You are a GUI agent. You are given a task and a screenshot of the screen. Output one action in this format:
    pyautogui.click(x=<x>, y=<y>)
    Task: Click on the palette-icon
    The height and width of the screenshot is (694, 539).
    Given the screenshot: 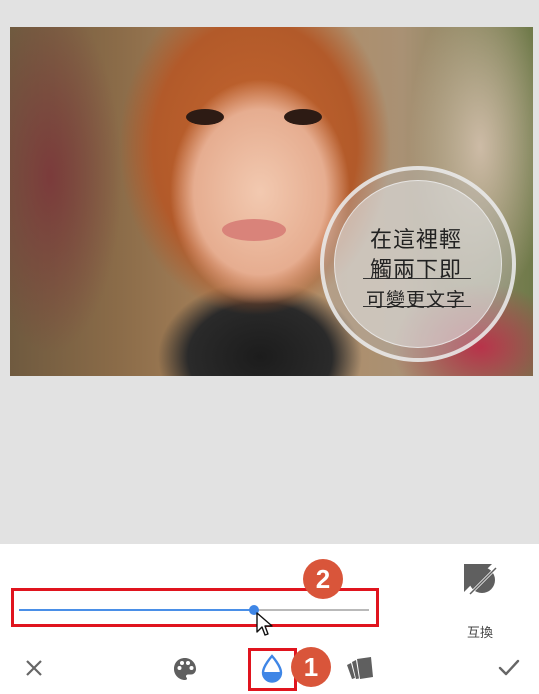 What is the action you would take?
    pyautogui.click(x=185, y=669)
    